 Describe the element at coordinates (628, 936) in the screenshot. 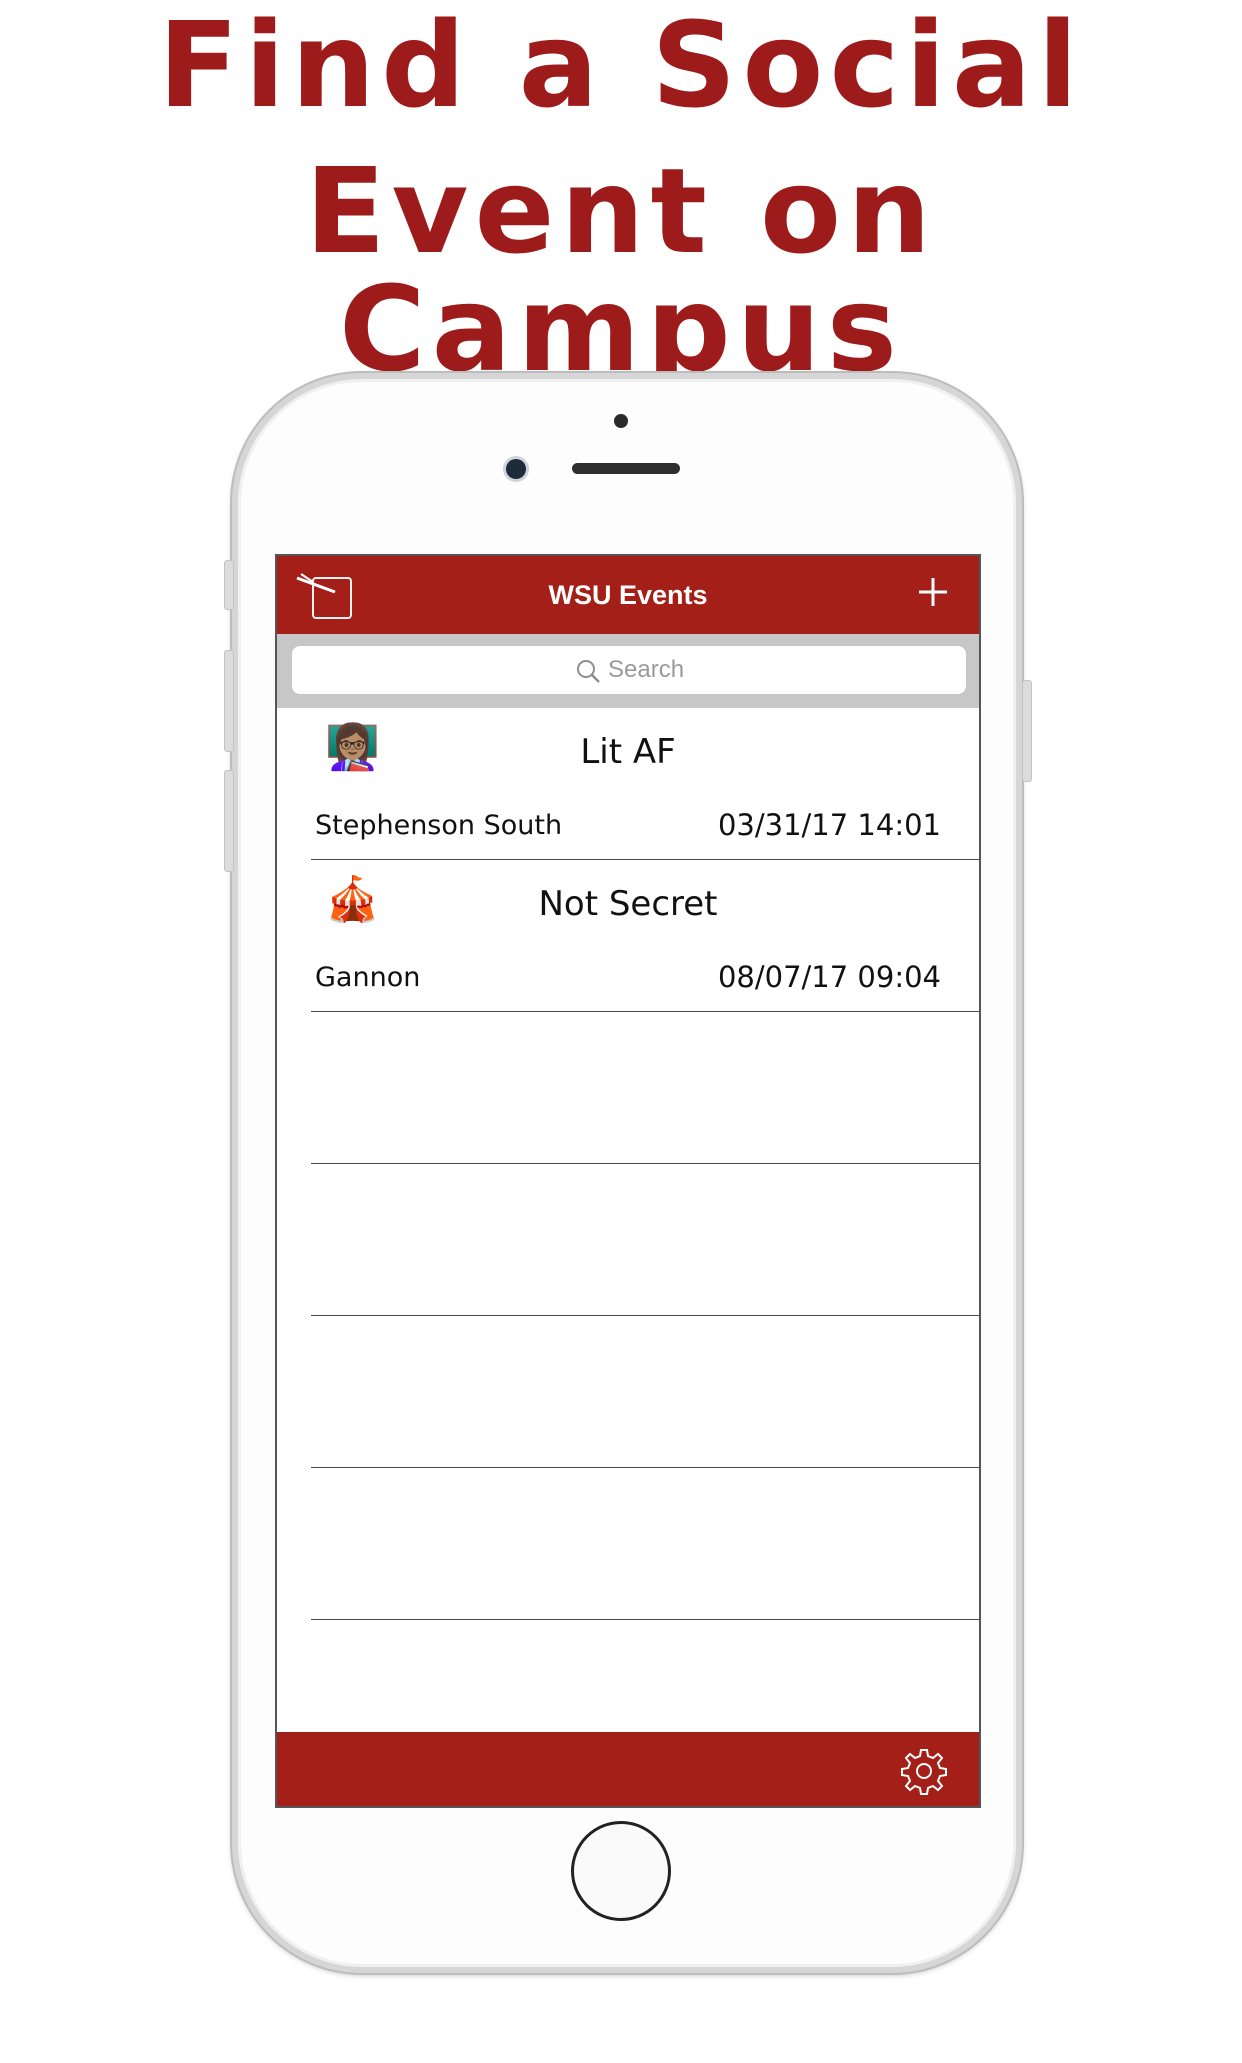

I see `list-item: 🎪 Not Secret Gannon 08/07/17 09:04` at that location.